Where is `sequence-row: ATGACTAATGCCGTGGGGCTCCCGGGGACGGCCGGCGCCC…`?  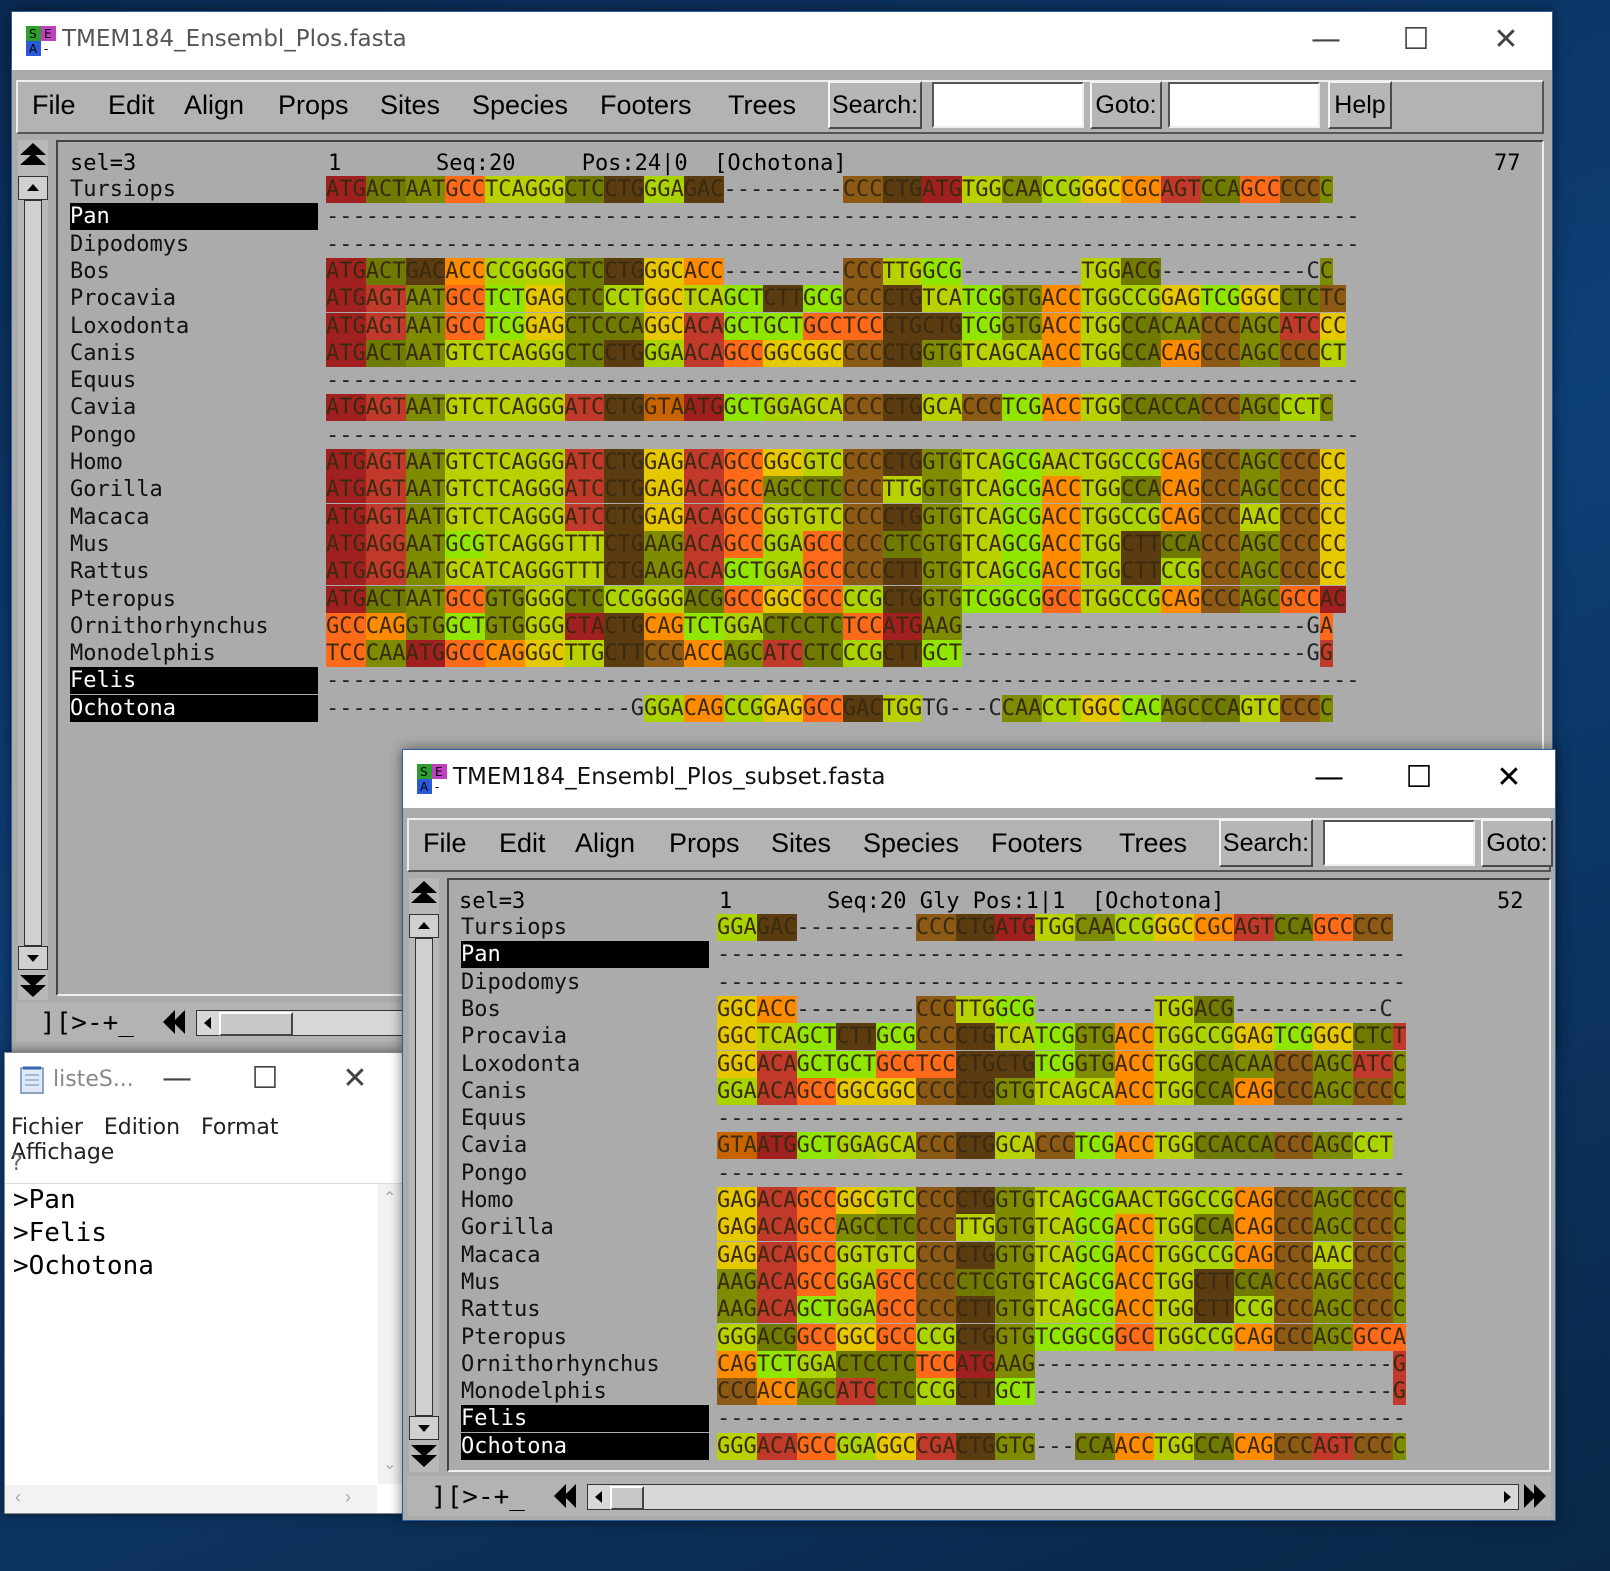
sequence-row: ATGACTAATGCCGTGGGGCTCCCGGGGACGGCCGGCGCCC… is located at coordinates (836, 599).